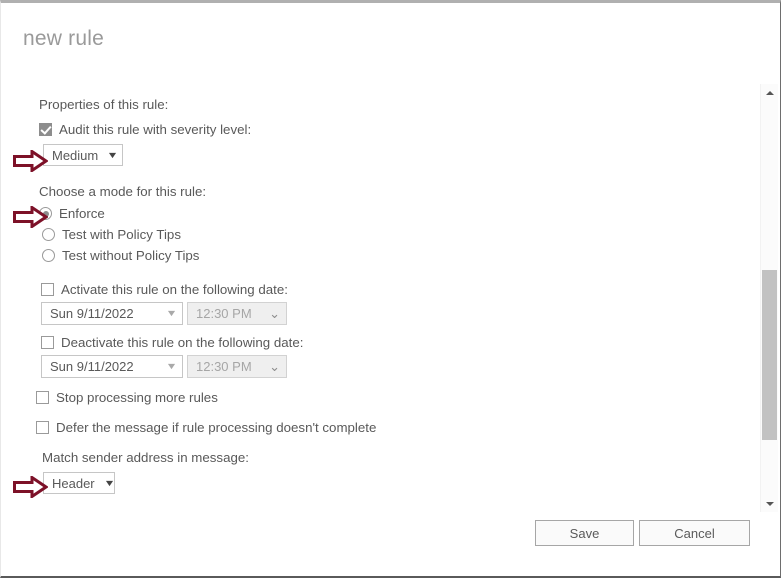 Image resolution: width=781 pixels, height=578 pixels. What do you see at coordinates (82, 213) in the screenshot?
I see `mode-option-label: Enforce` at bounding box center [82, 213].